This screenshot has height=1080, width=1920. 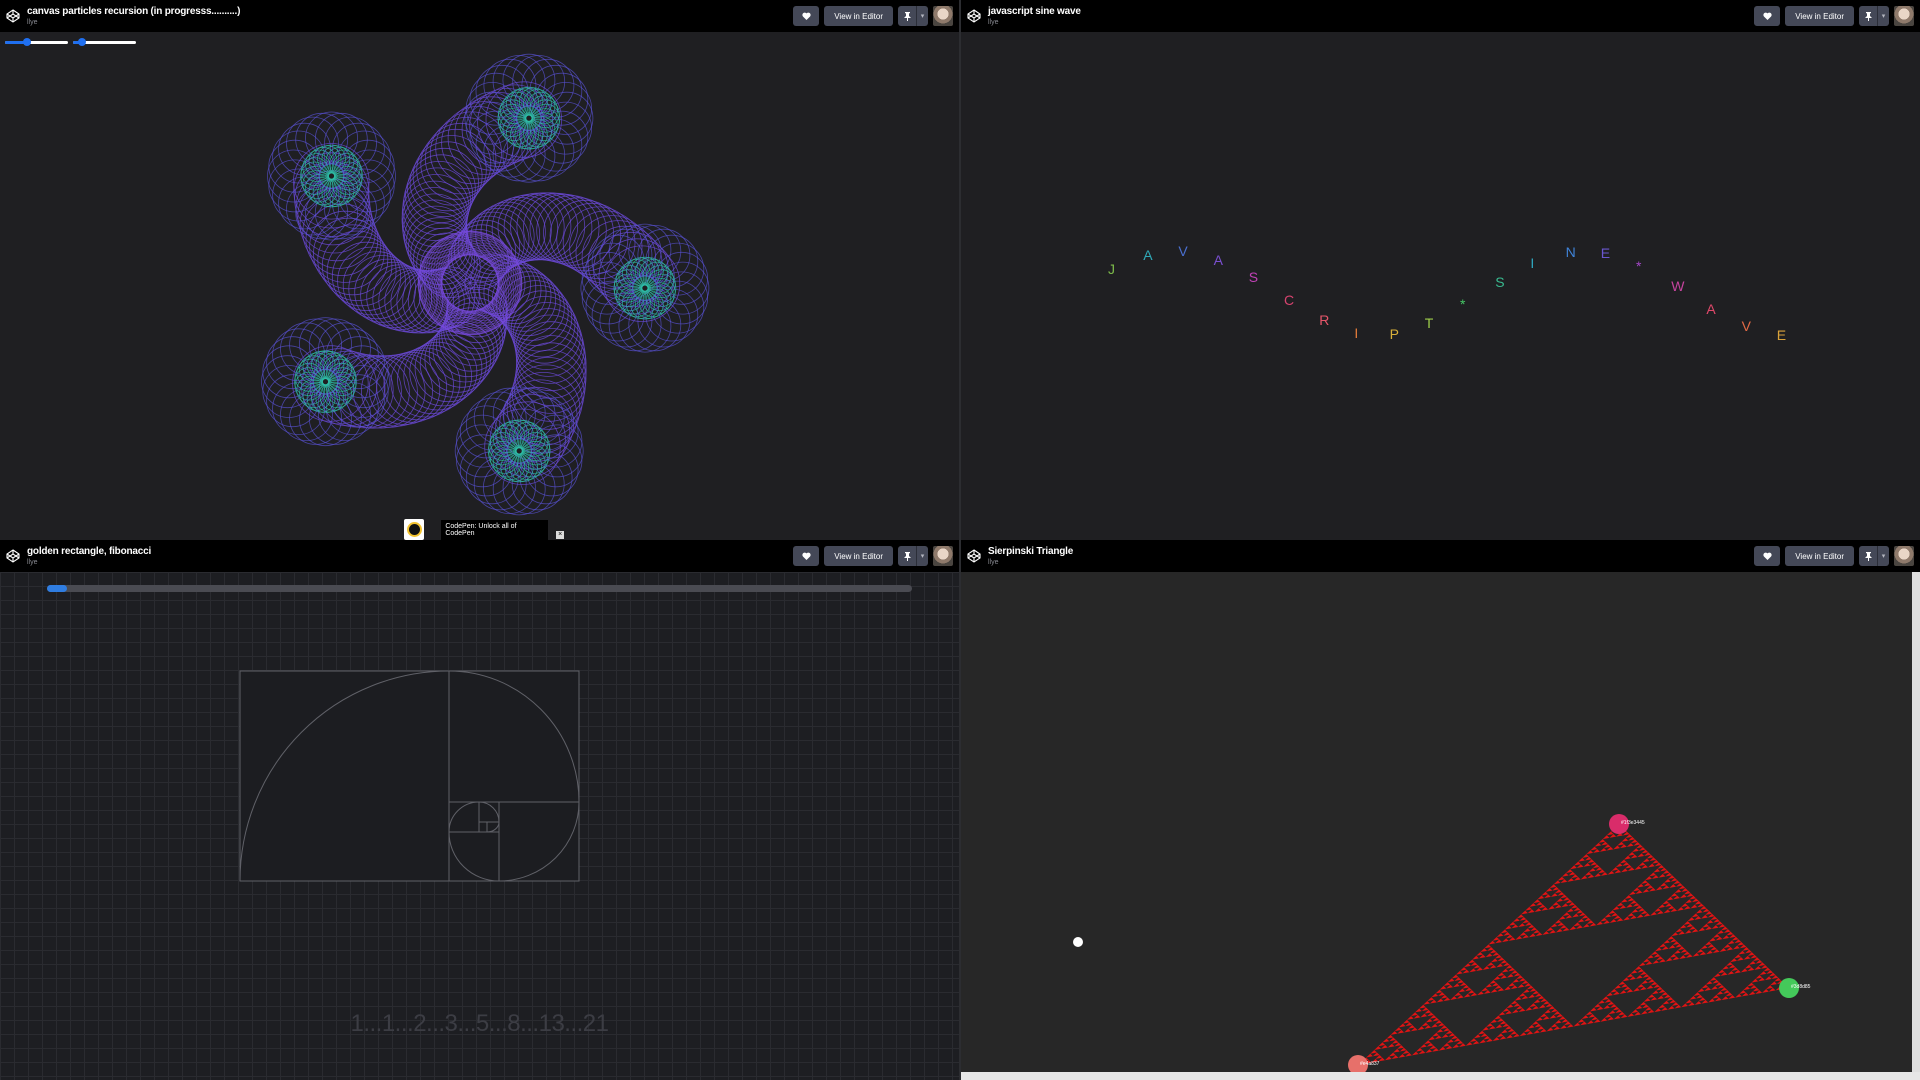 I want to click on sine-letter: J, so click(x=1111, y=269).